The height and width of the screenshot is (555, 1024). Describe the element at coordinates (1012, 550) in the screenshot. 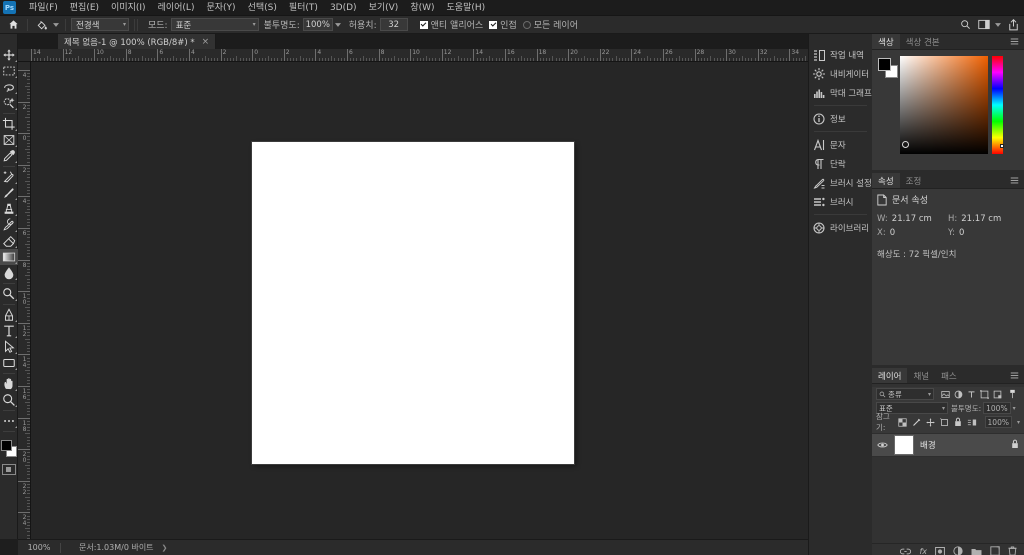

I see `delete-layer-icon` at that location.